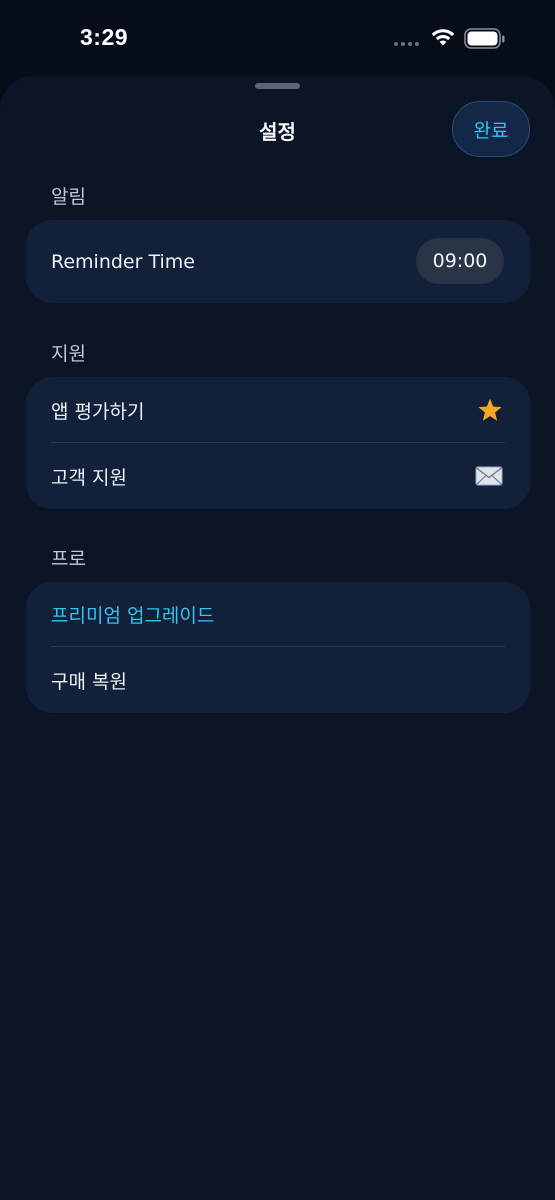  What do you see at coordinates (278, 410) in the screenshot?
I see `rate-app-row: 앱 평가하기` at bounding box center [278, 410].